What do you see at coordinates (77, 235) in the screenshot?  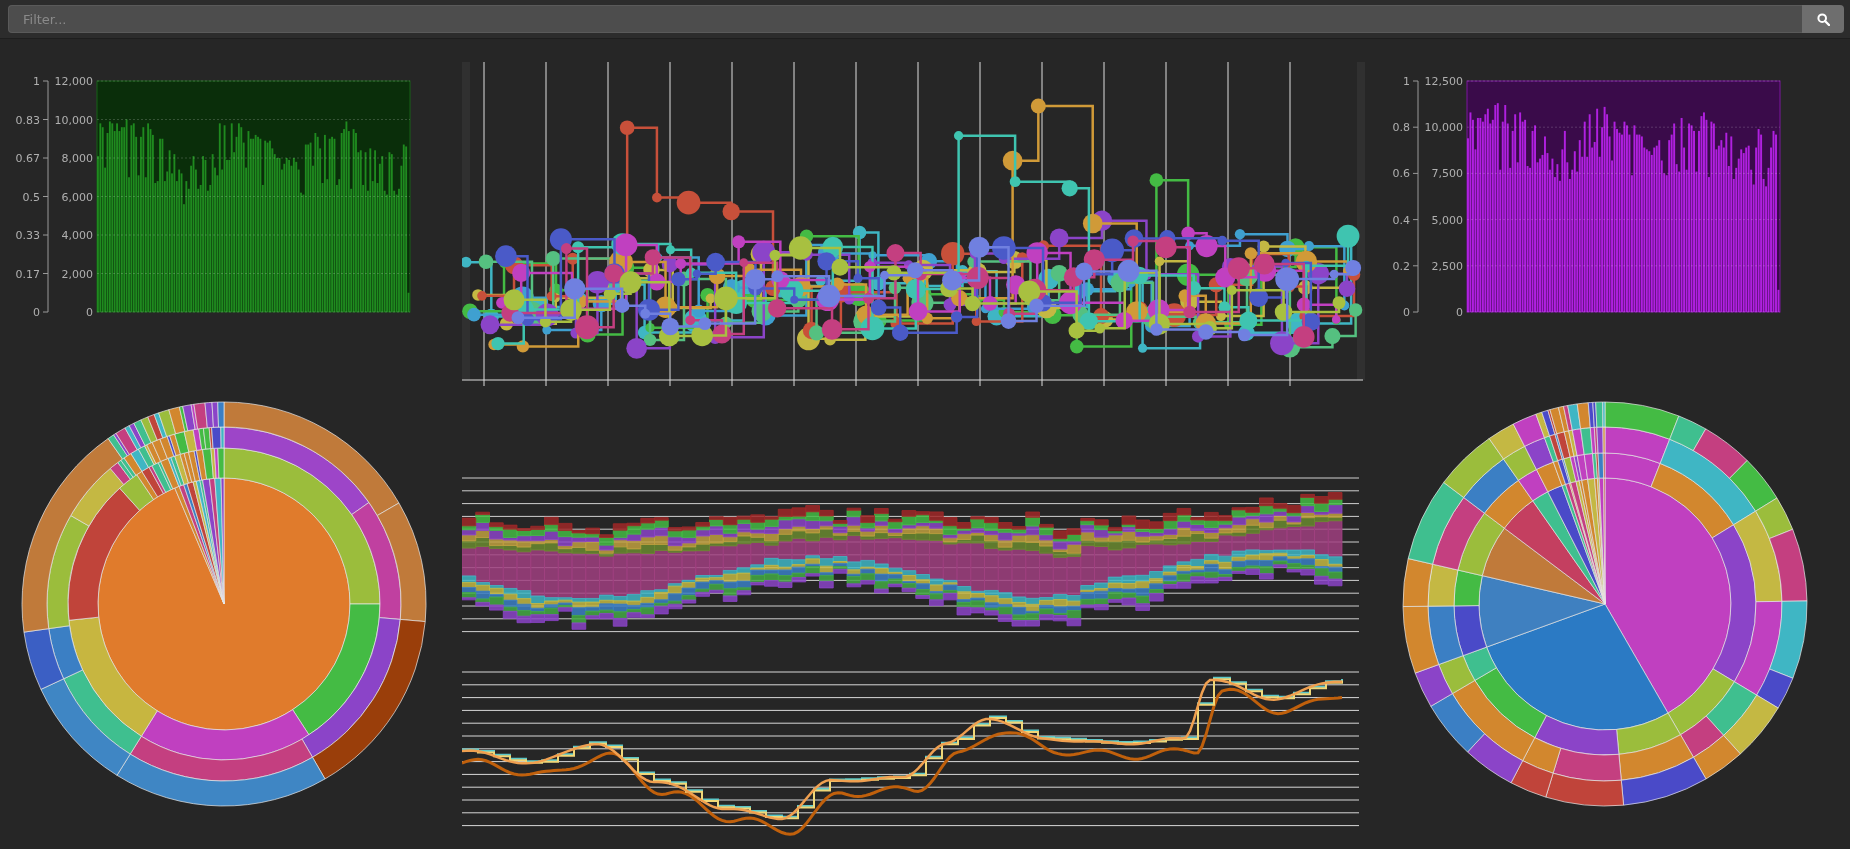 I see `axis-label: 4,000` at bounding box center [77, 235].